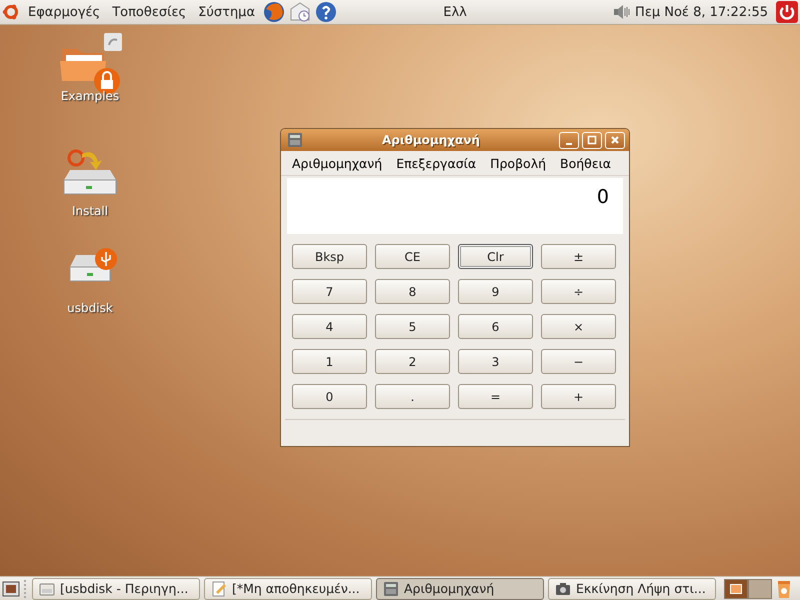 This screenshot has width=800, height=600. I want to click on calculator-key: ±, so click(578, 256).